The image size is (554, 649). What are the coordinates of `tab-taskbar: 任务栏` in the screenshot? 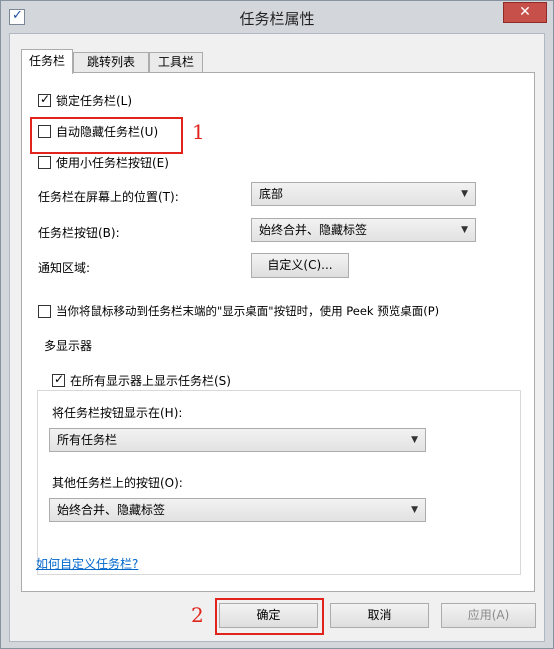 It's located at (47, 61).